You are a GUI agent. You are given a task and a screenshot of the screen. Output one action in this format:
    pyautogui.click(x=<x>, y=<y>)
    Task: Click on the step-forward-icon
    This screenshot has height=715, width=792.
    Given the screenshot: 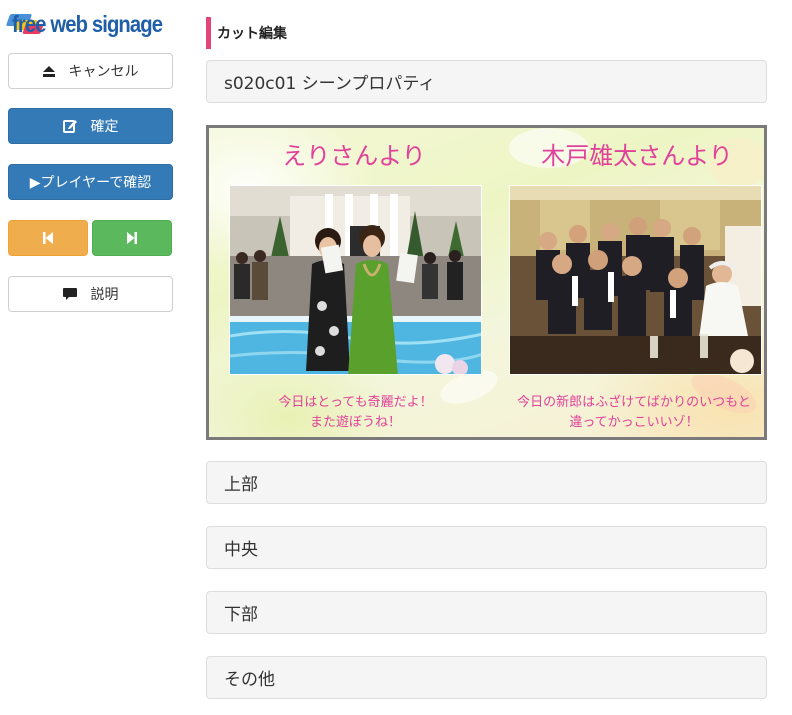 What is the action you would take?
    pyautogui.click(x=132, y=238)
    